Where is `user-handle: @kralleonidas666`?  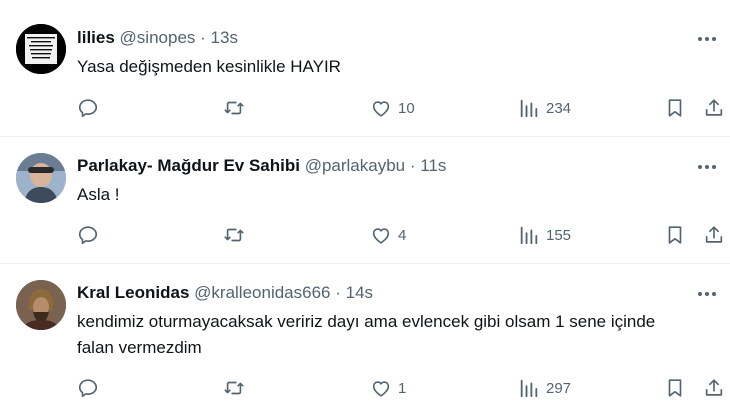
user-handle: @kralleonidas666 is located at coordinates (262, 292).